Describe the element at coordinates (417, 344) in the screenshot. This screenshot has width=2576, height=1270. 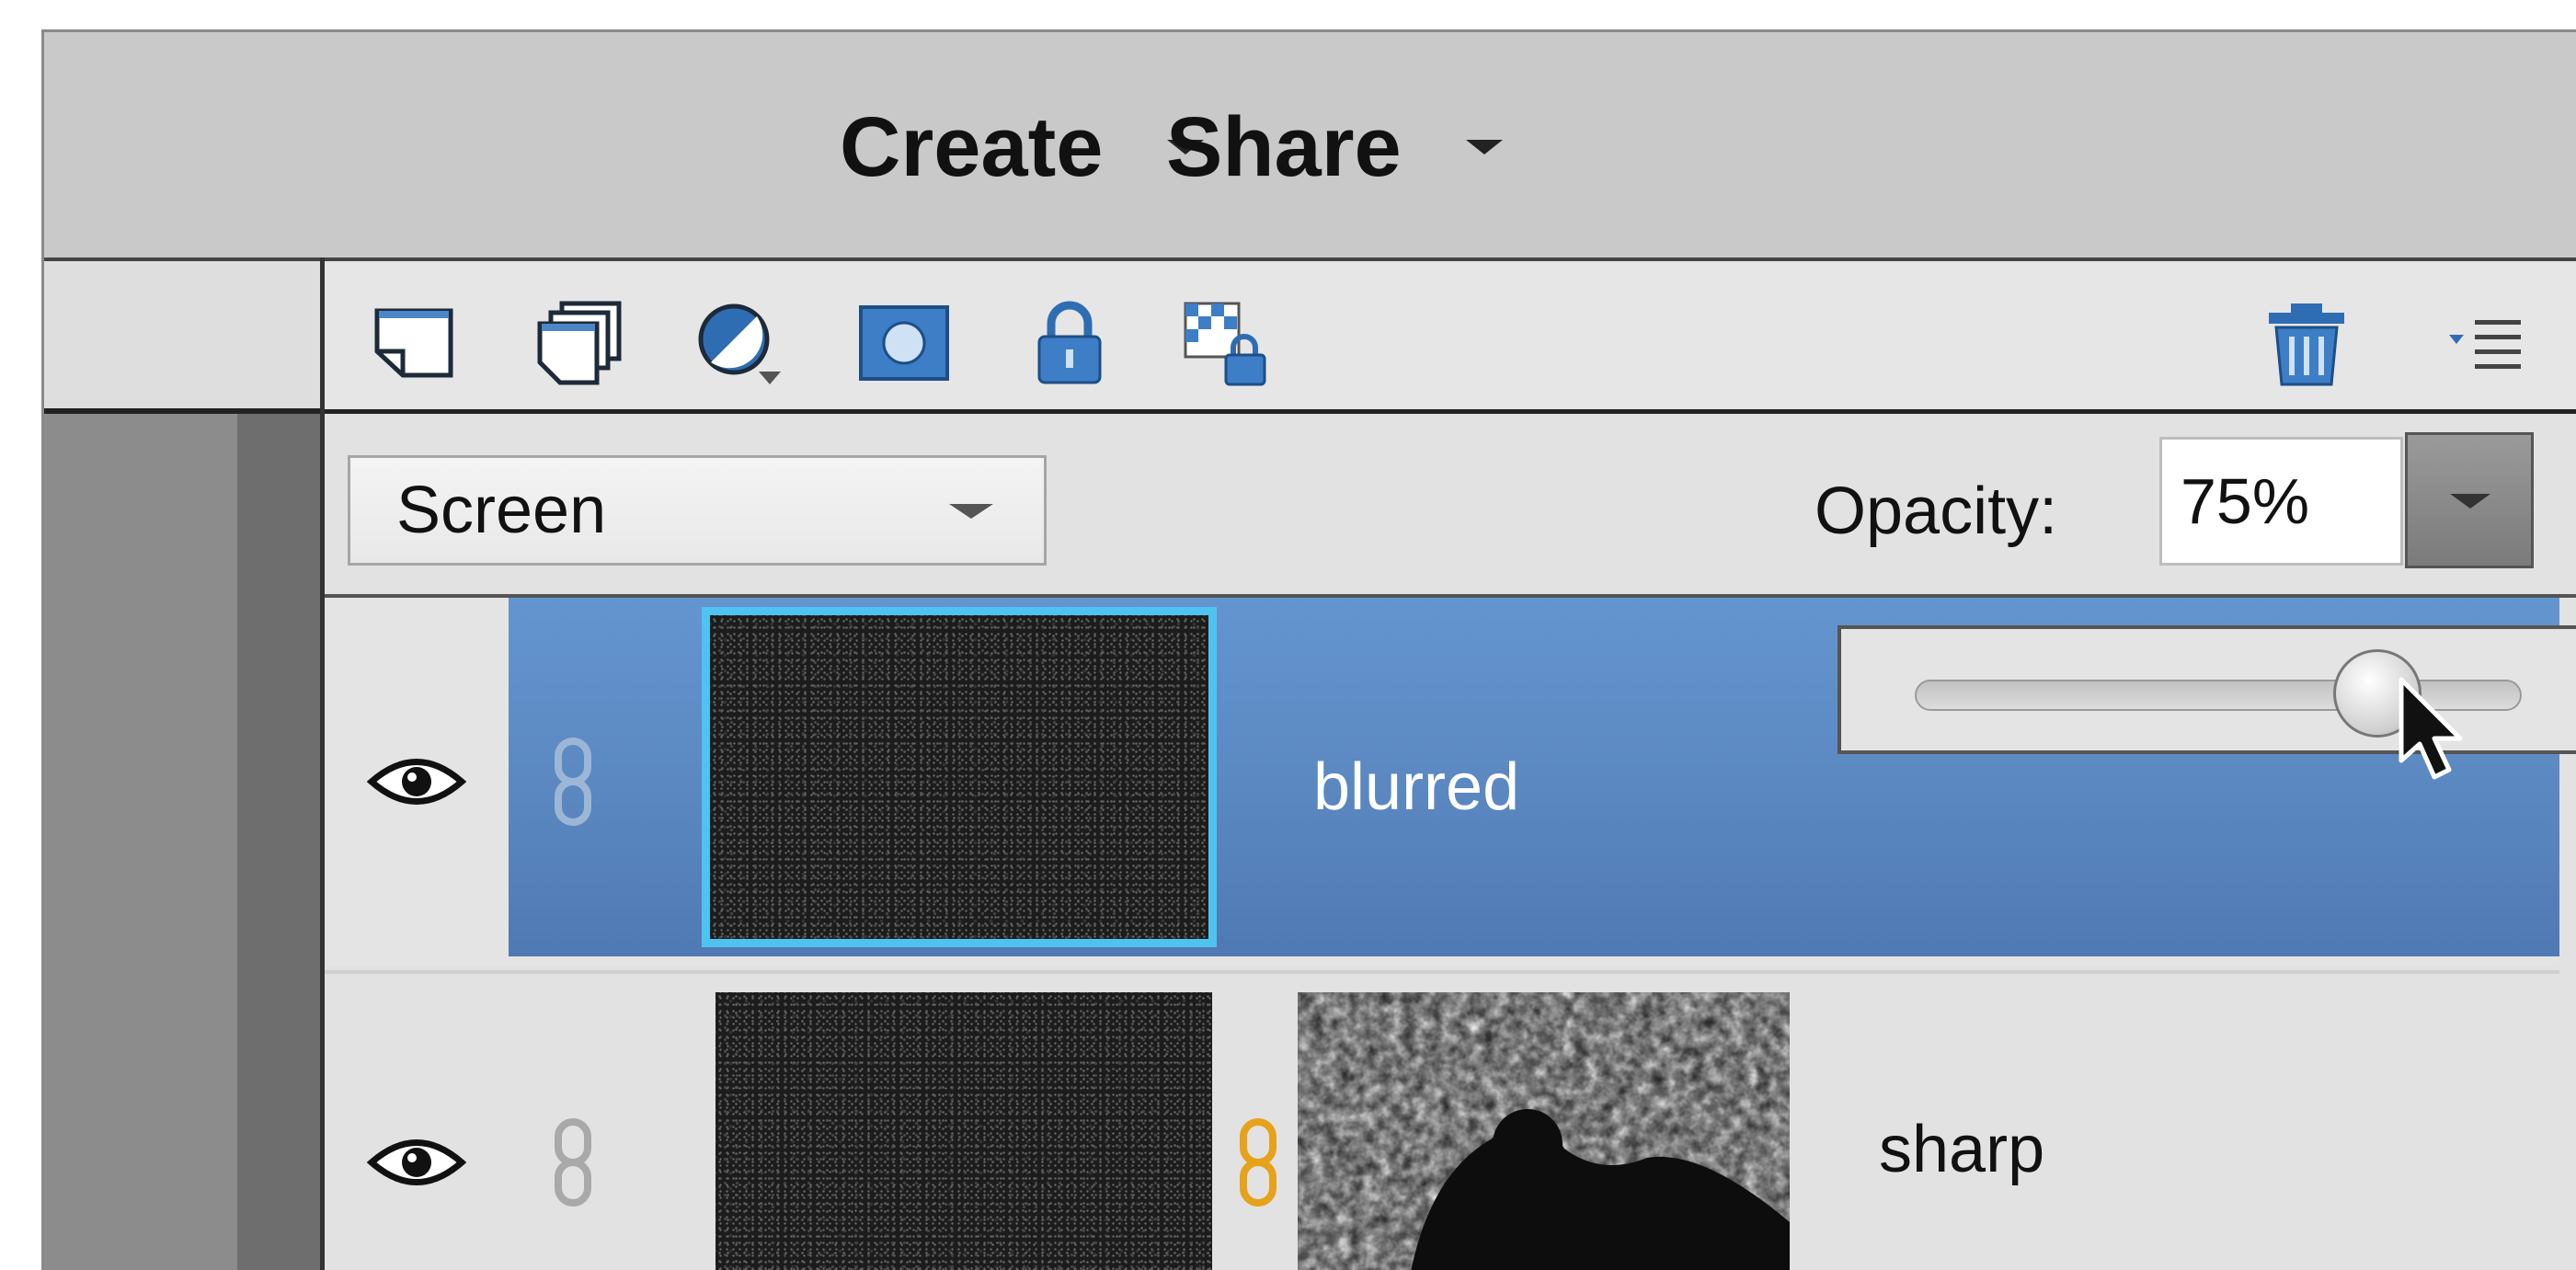
I see `new-layer-icon` at that location.